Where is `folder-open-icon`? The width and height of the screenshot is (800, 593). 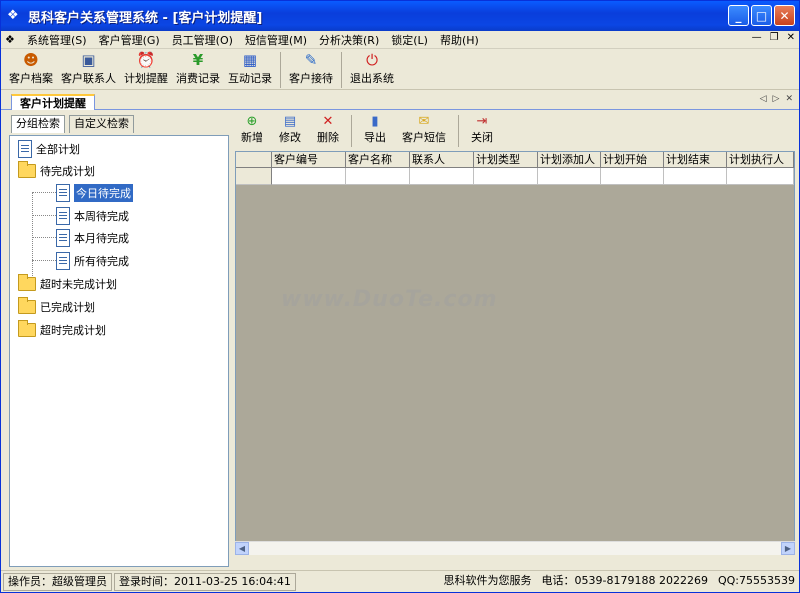 folder-open-icon is located at coordinates (27, 169).